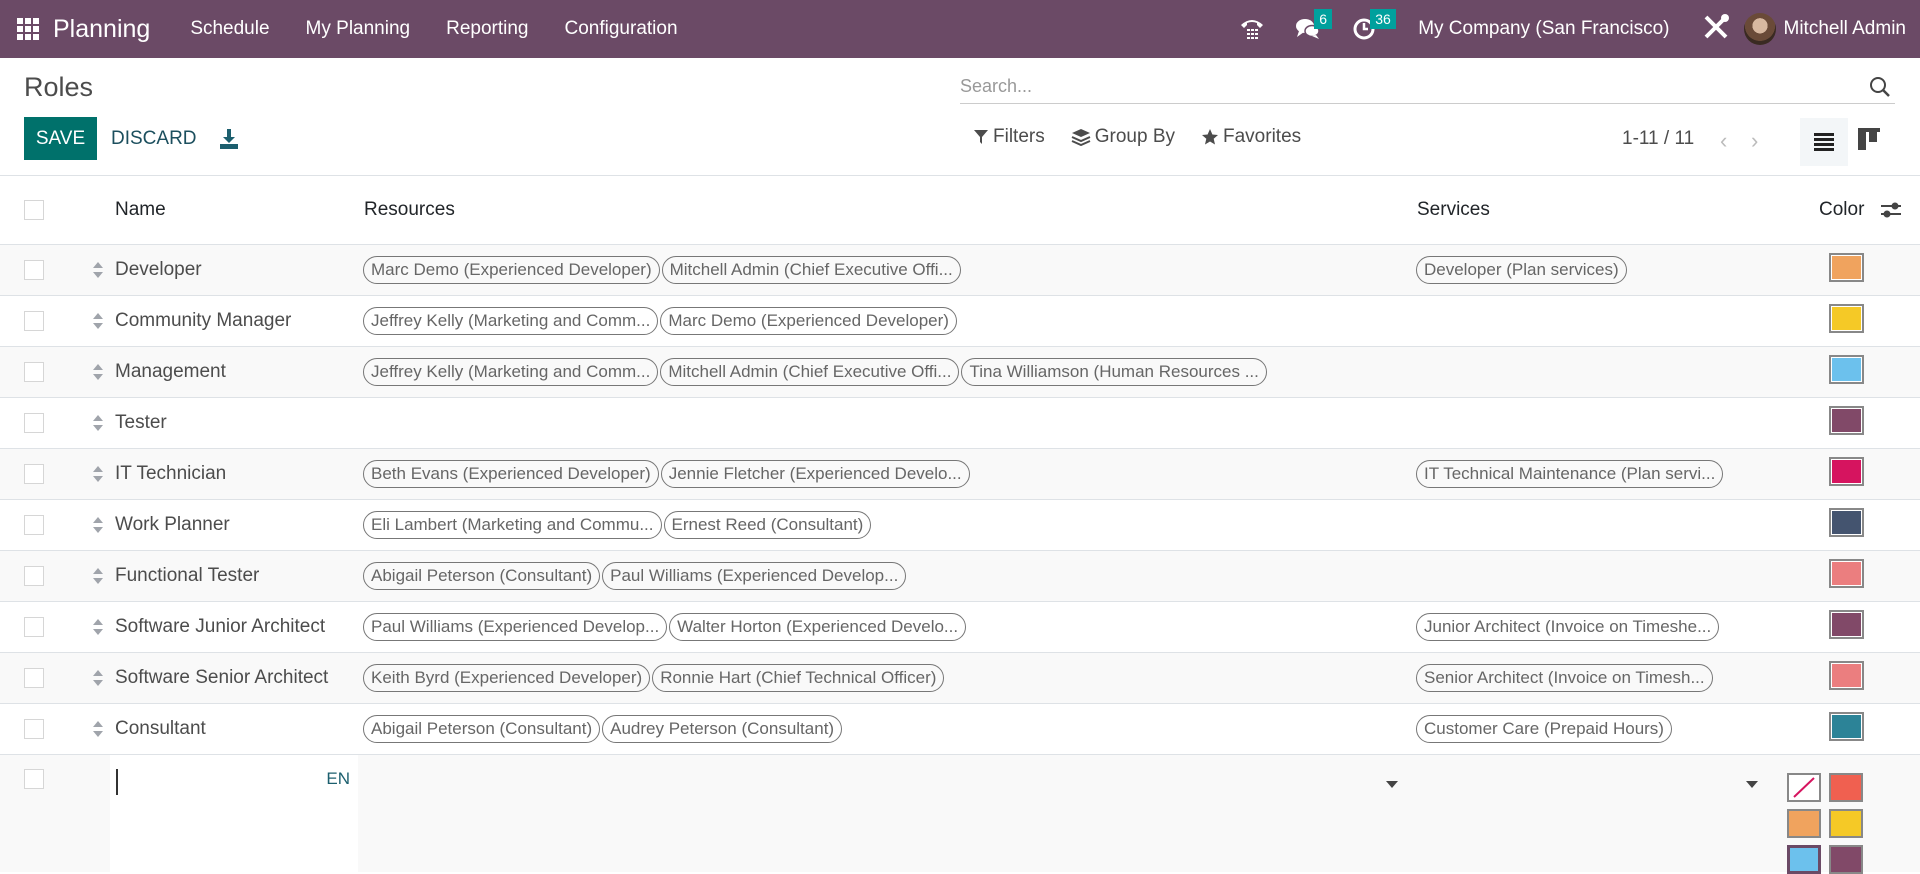 The image size is (1920, 874). Describe the element at coordinates (1544, 729) in the screenshot. I see `service-tag: Customer Care (Prepaid Hours)` at that location.